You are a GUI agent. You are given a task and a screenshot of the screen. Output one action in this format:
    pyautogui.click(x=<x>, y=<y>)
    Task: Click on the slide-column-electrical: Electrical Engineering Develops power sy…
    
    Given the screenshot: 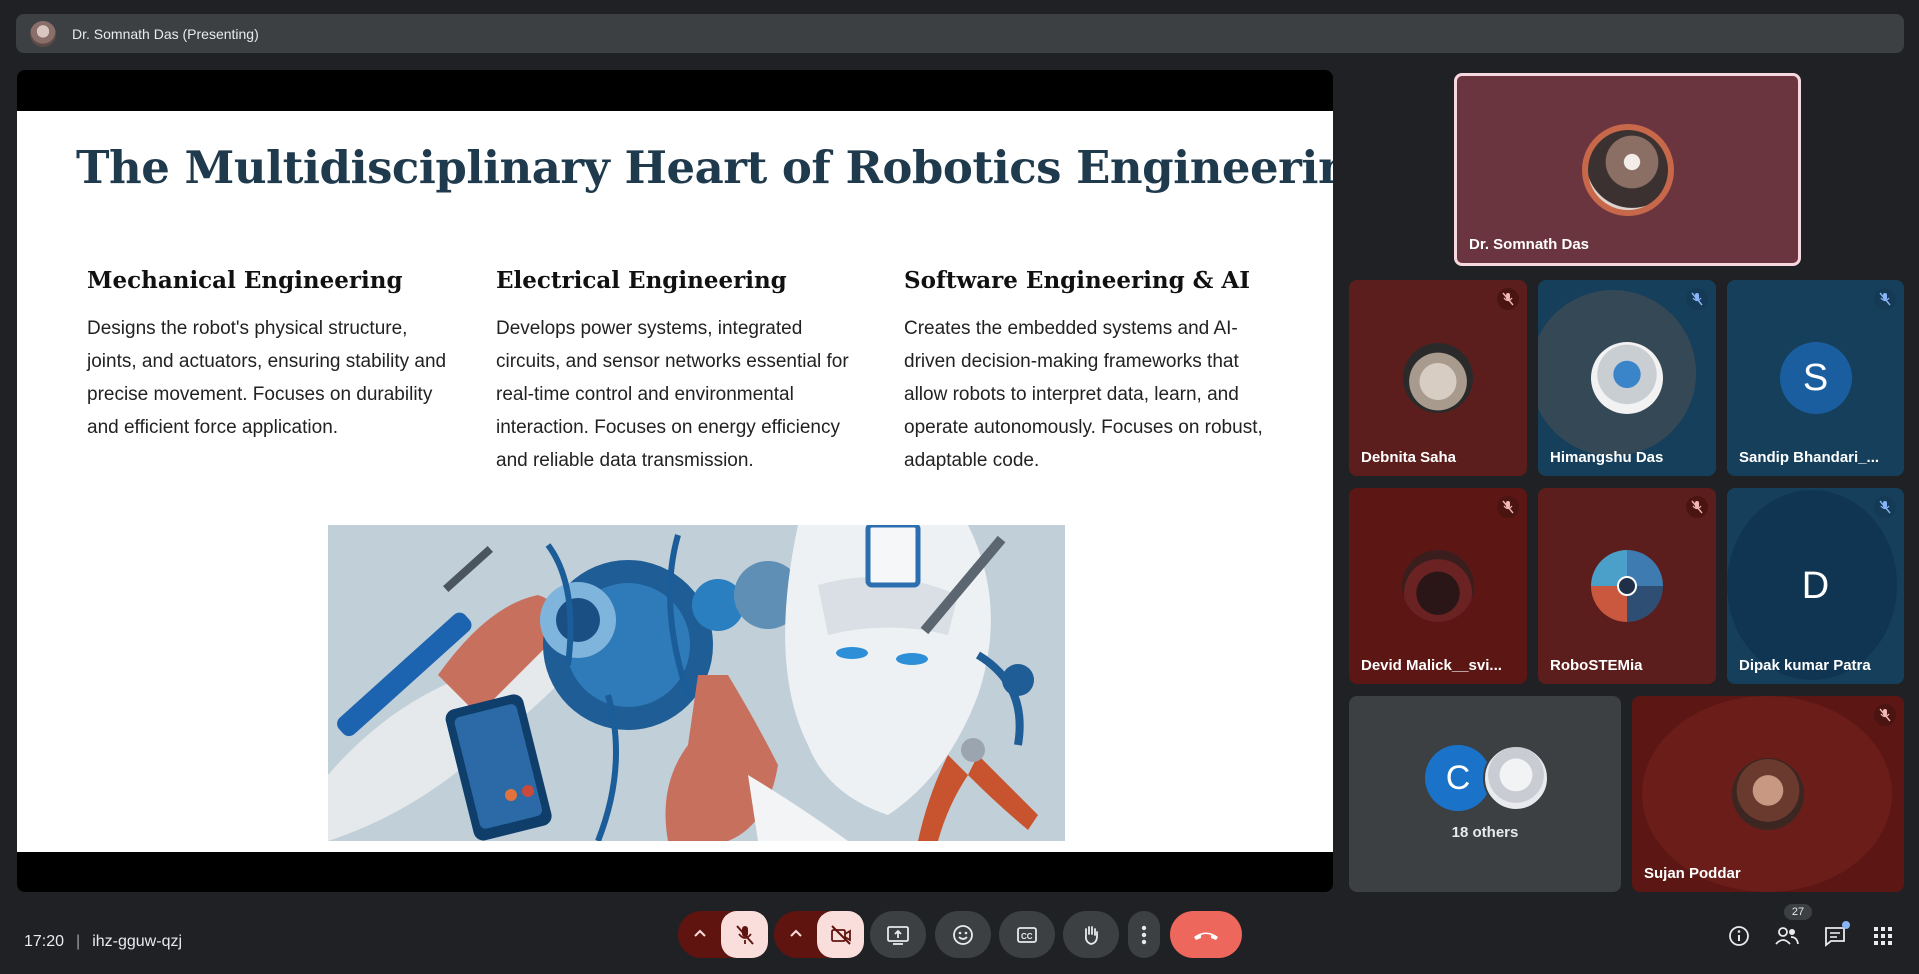 What is the action you would take?
    pyautogui.click(x=676, y=372)
    